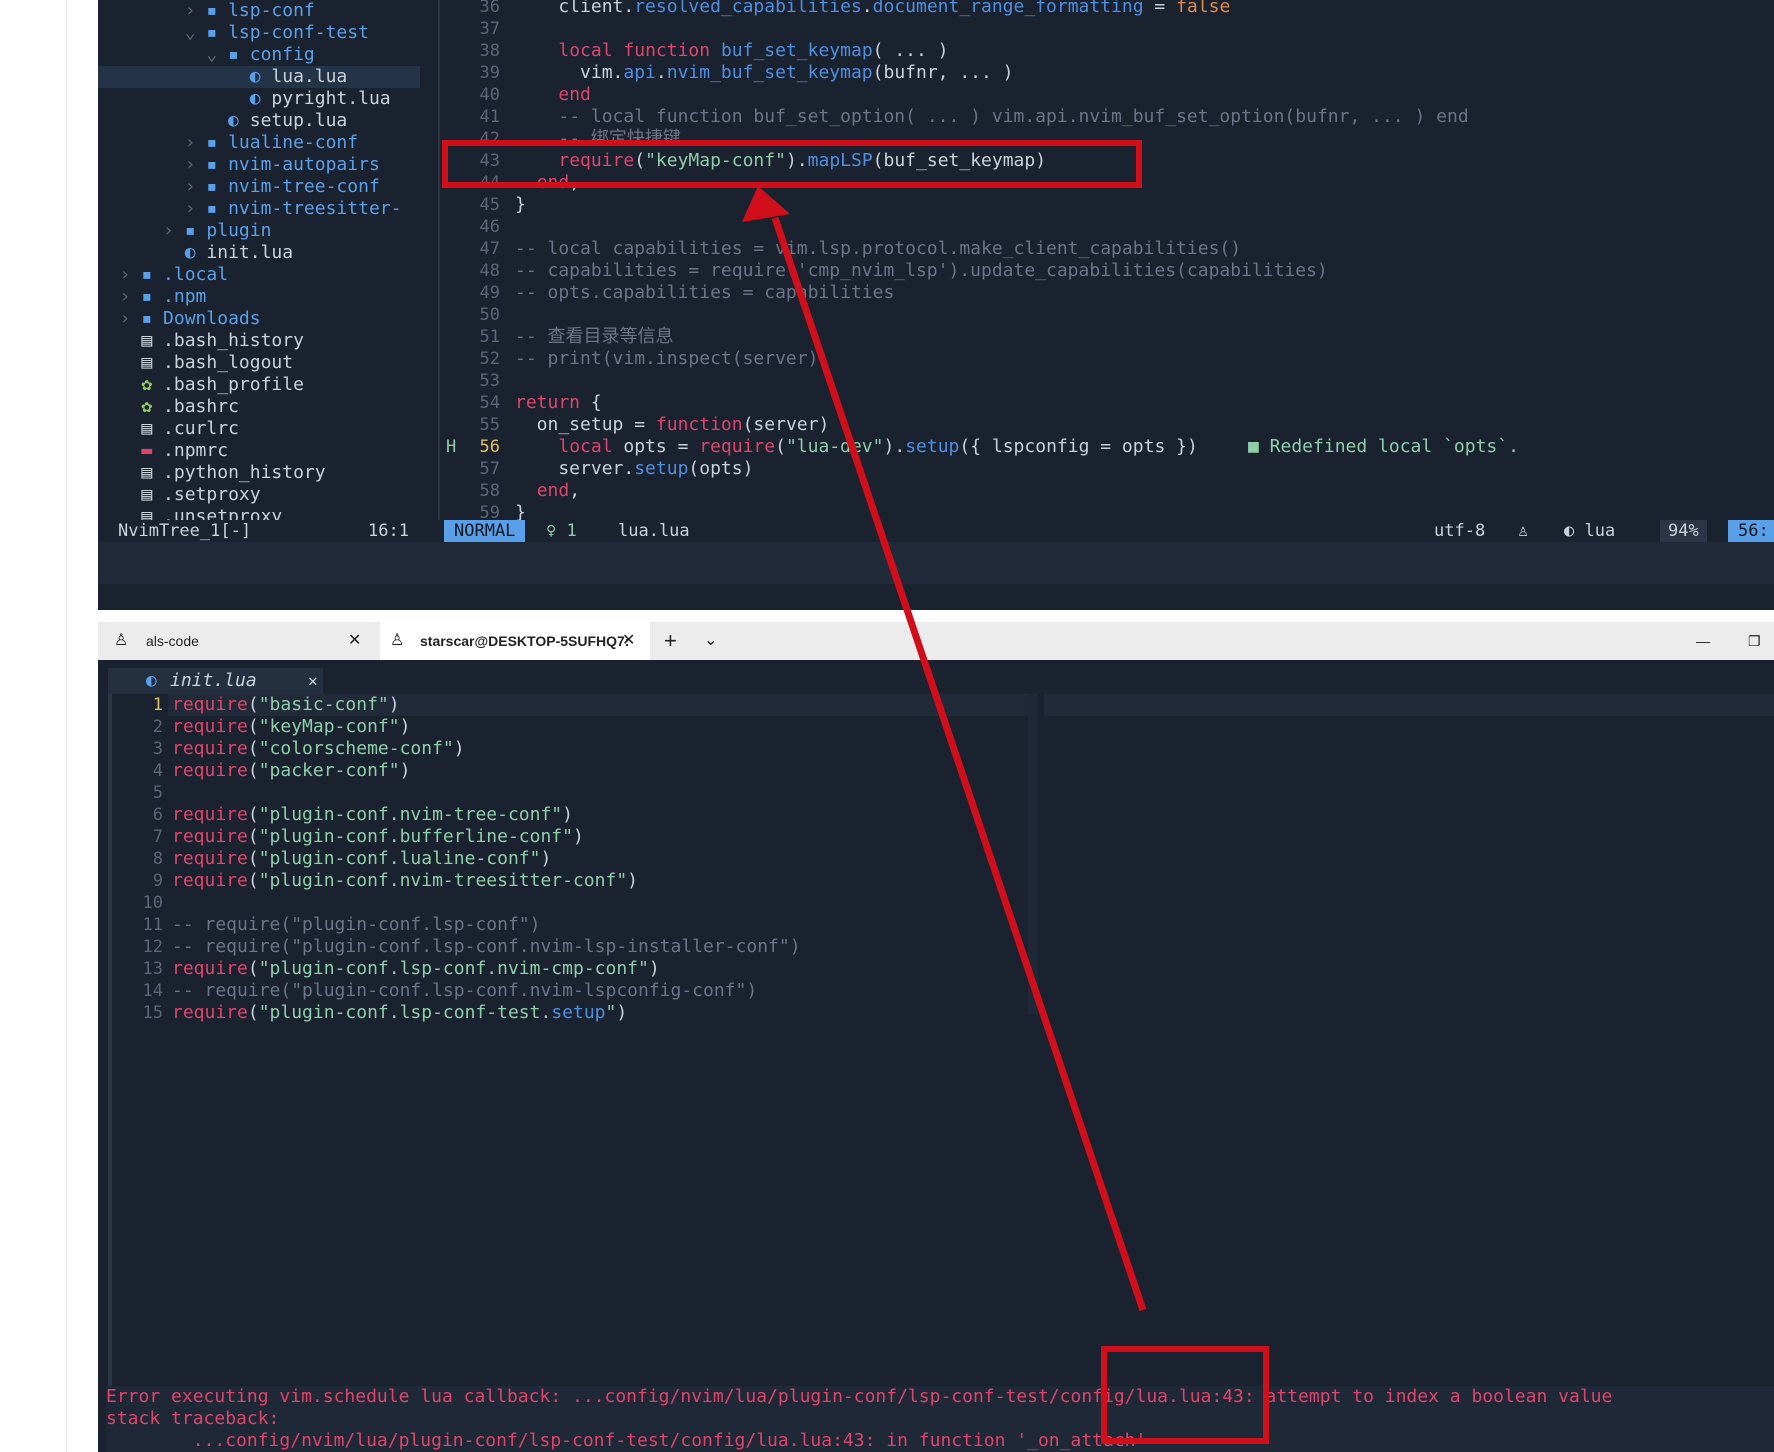 This screenshot has height=1452, width=1774. Describe the element at coordinates (766, 204) in the screenshot. I see `arrow-head` at that location.